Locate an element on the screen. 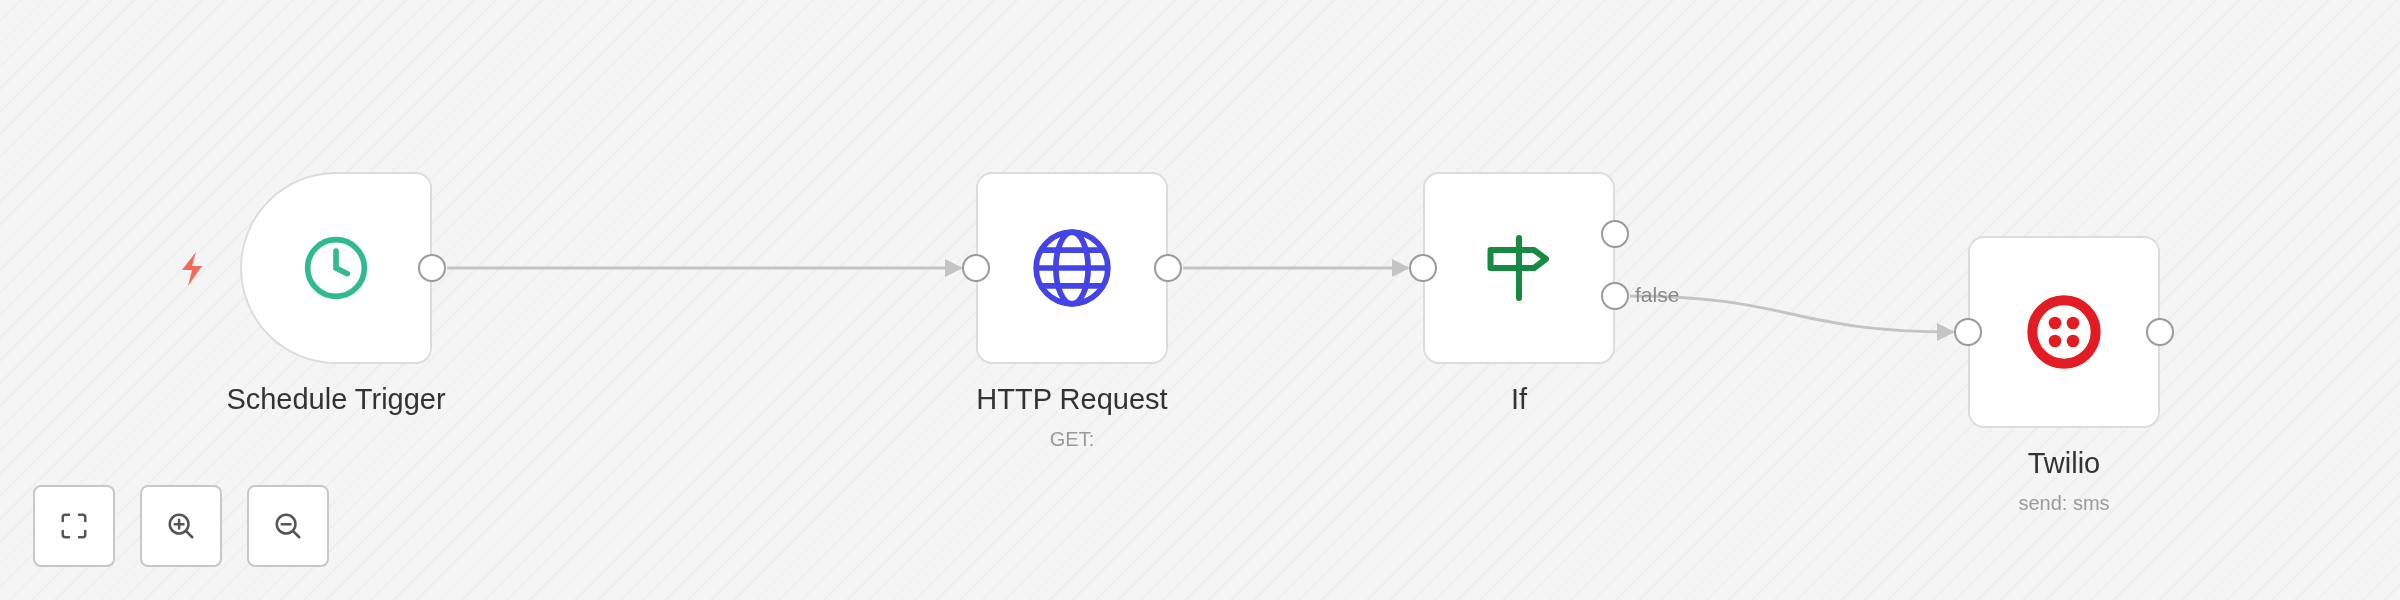 The image size is (2400, 600). logo-icon is located at coordinates (2064, 332).